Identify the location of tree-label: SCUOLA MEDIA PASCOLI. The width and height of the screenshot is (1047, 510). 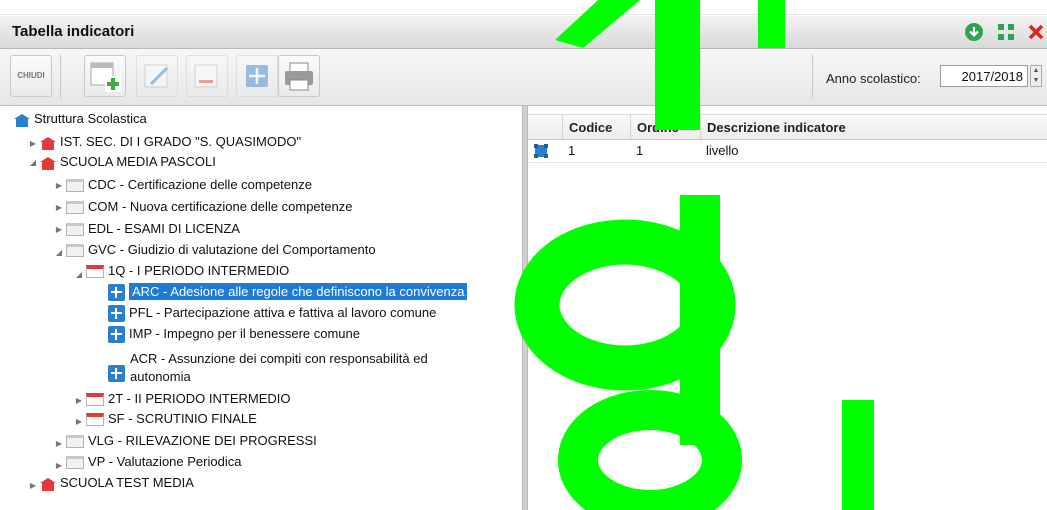
(138, 161).